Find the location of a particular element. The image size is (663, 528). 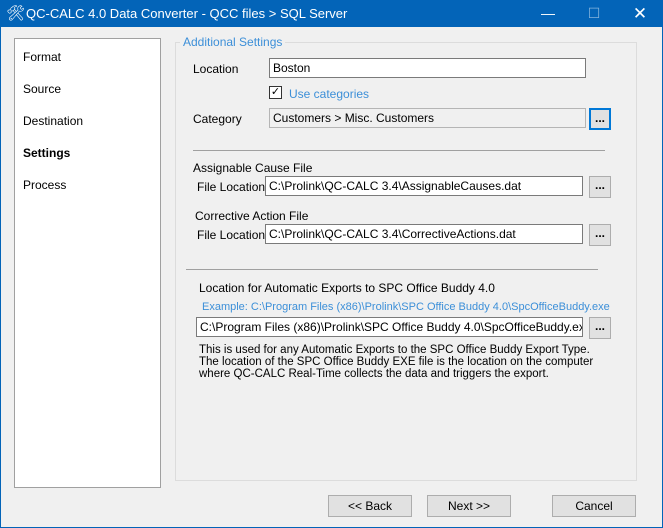

nav-format: Format is located at coordinates (42, 57).